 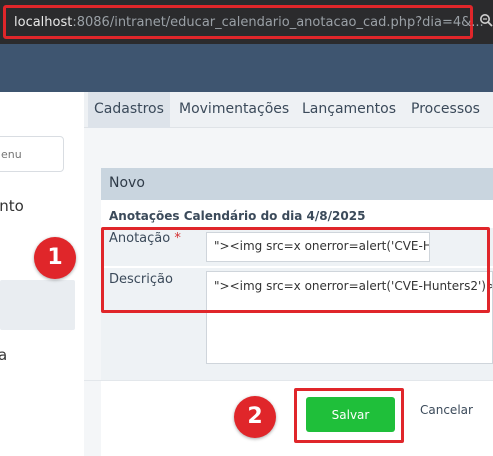 I want to click on menu-search-input, so click(x=32, y=154).